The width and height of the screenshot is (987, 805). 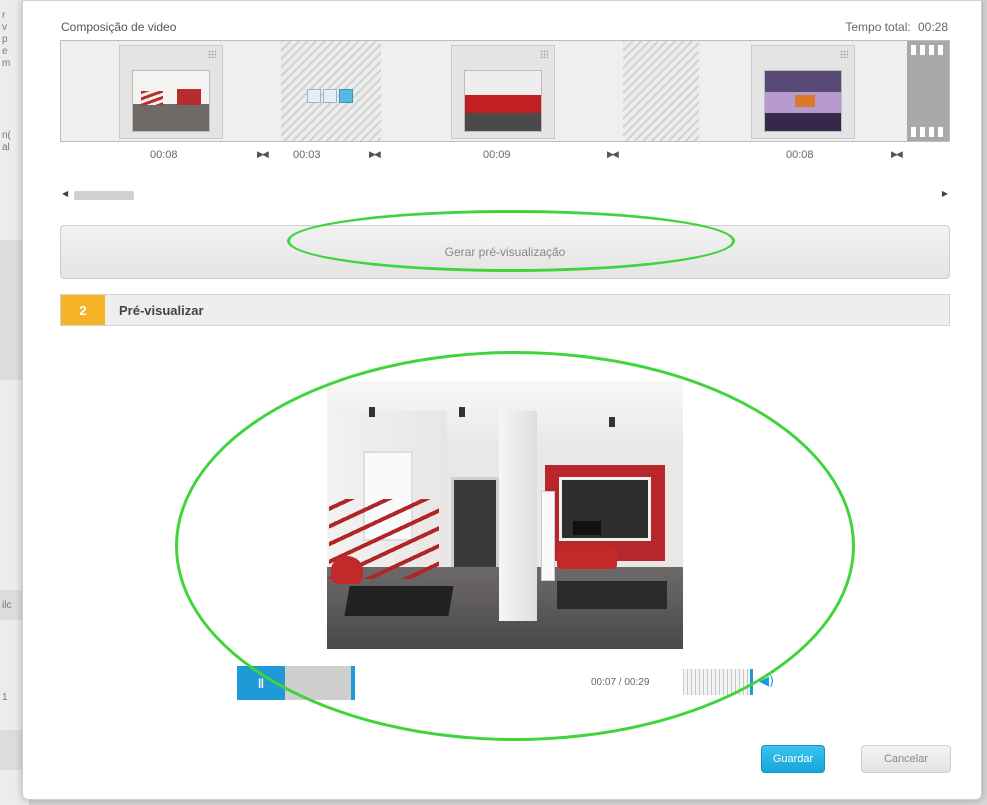 I want to click on scroll-right-icon: ▶, so click(x=945, y=193).